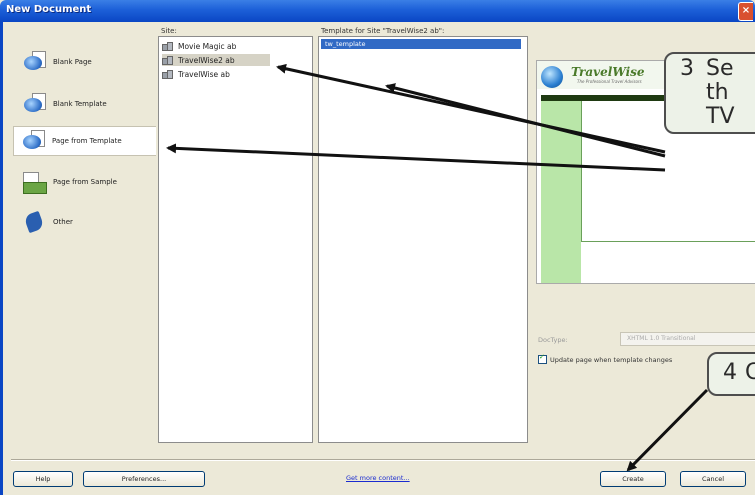 The height and width of the screenshot is (495, 755). I want to click on page-from-sample-icon, so click(34, 182).